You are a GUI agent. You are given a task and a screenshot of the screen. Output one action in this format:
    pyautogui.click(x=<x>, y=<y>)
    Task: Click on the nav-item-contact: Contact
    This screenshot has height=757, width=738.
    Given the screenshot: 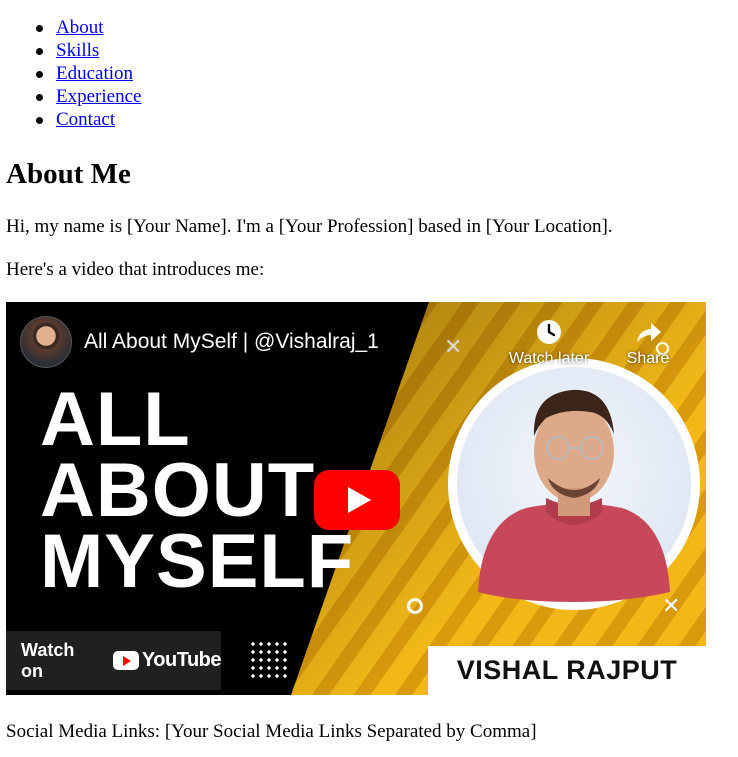 What is the action you would take?
    pyautogui.click(x=70, y=119)
    